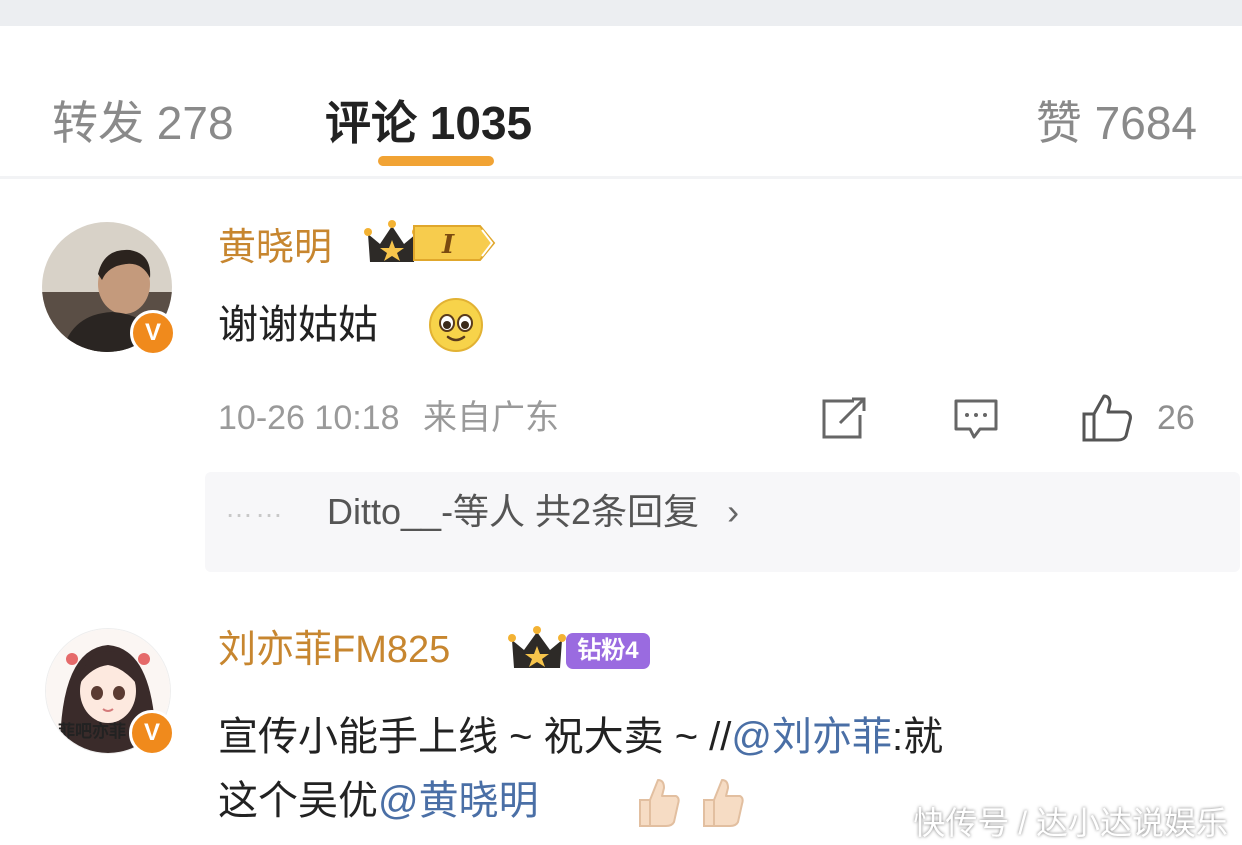 This screenshot has height=845, width=1242. What do you see at coordinates (143, 123) in the screenshot?
I see `tab-repost: 转发 278` at bounding box center [143, 123].